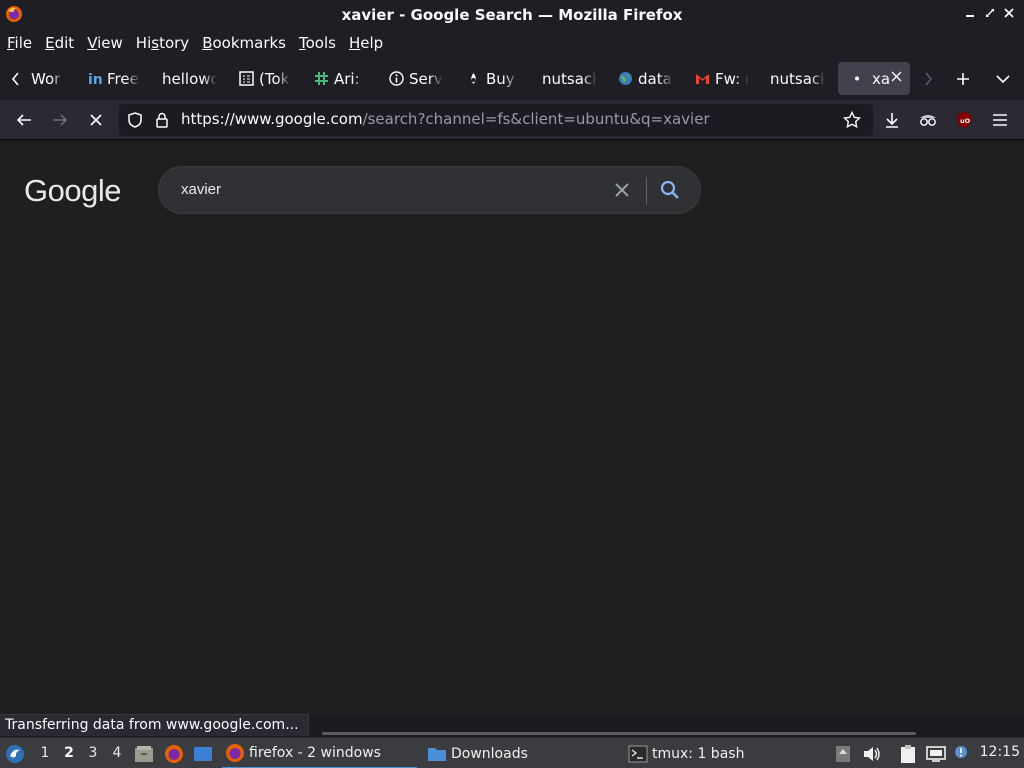  Describe the element at coordinates (638, 753) in the screenshot. I see `terminal-icon` at that location.